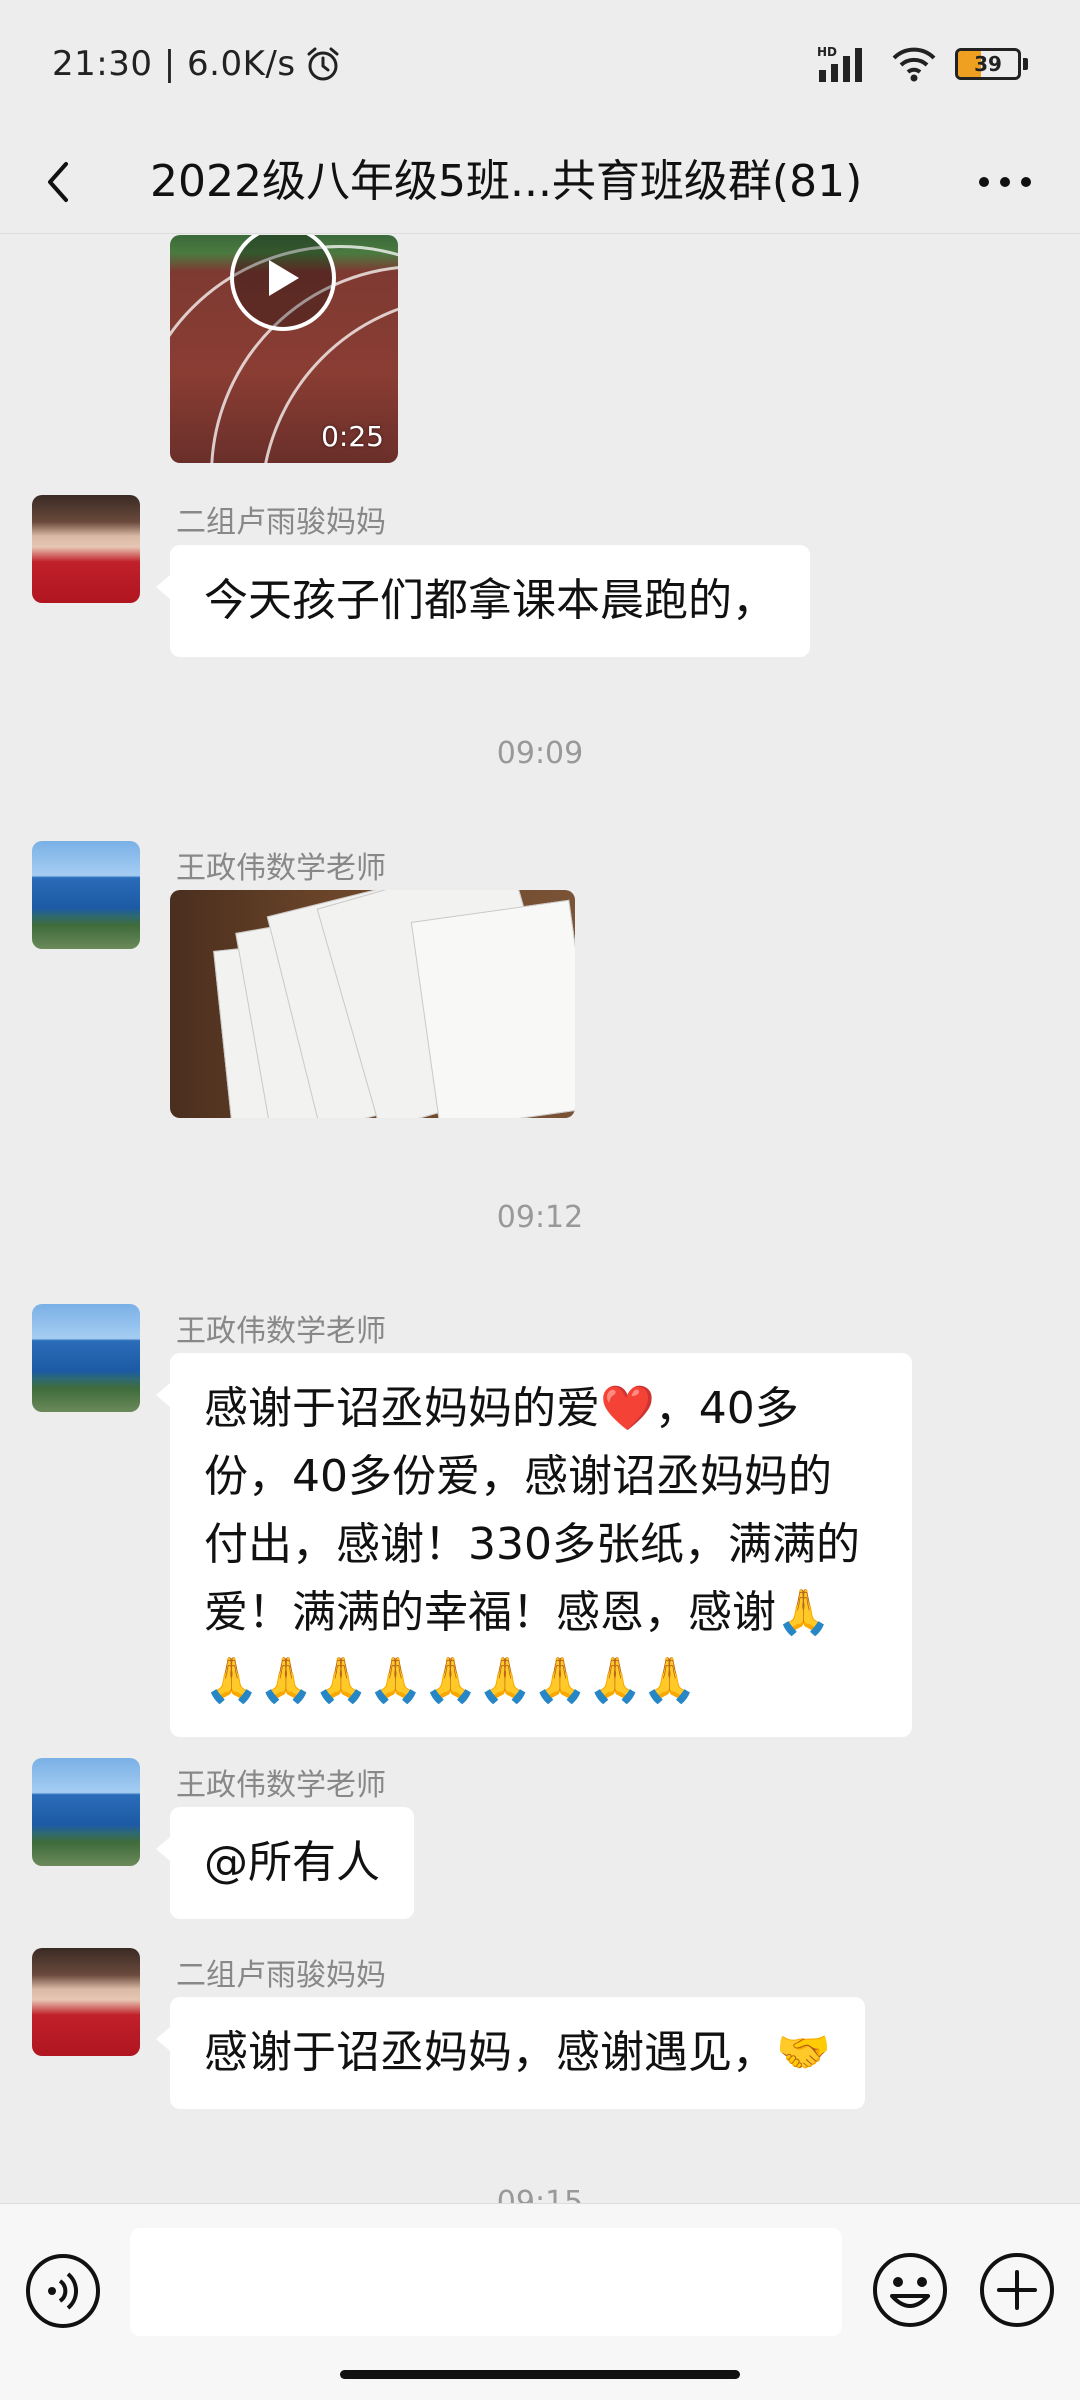 The width and height of the screenshot is (1080, 2400). Describe the element at coordinates (372, 1004) in the screenshot. I see `image-message` at that location.